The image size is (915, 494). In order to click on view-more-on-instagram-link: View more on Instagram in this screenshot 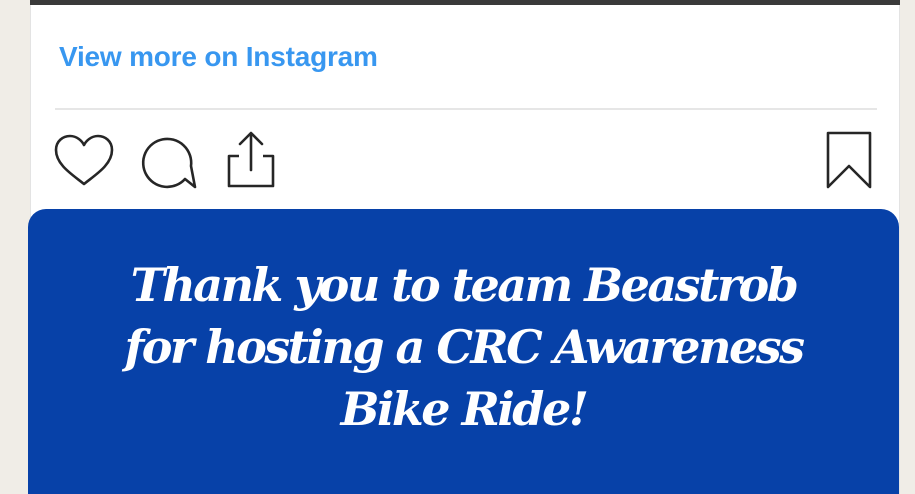, I will do `click(218, 57)`.